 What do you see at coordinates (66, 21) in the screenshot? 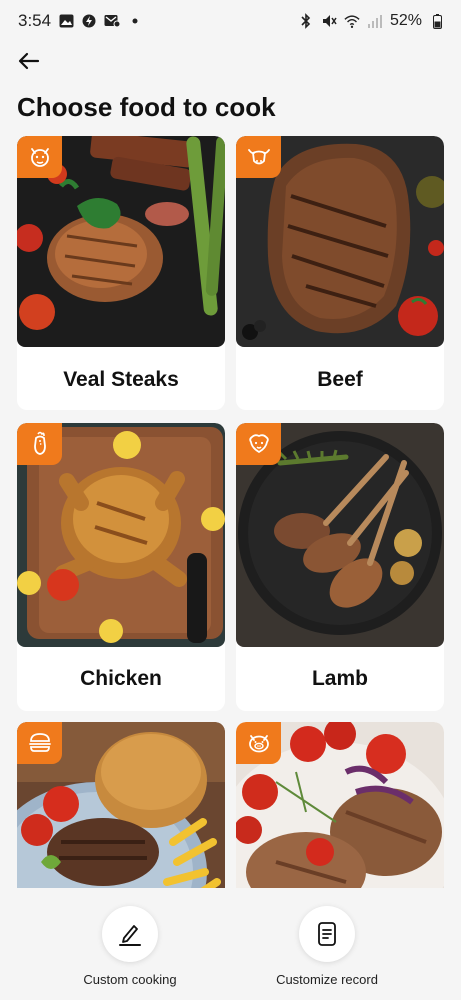
I see `gallery-icon` at bounding box center [66, 21].